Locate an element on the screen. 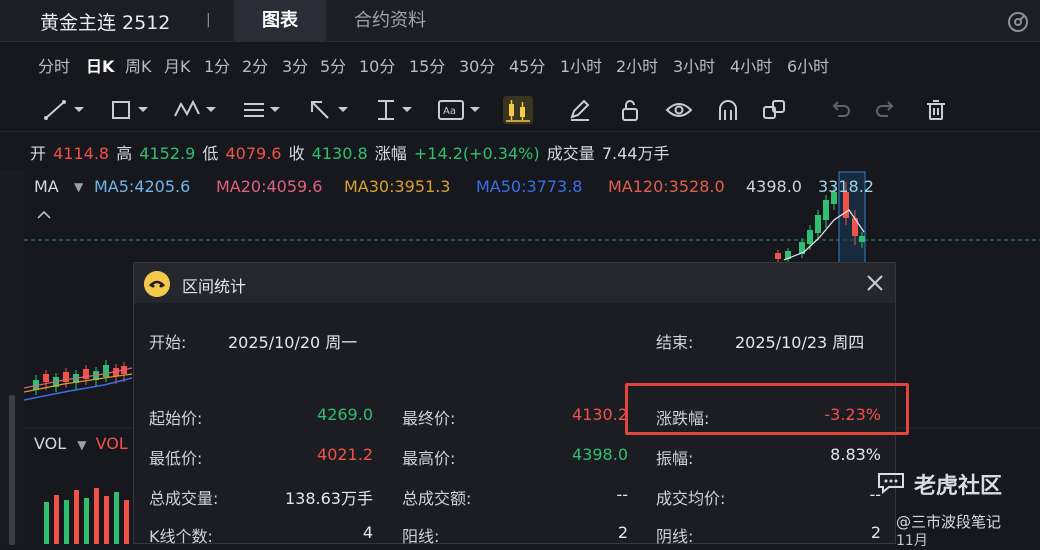  stat-label-high: 最高价: is located at coordinates (429, 458).